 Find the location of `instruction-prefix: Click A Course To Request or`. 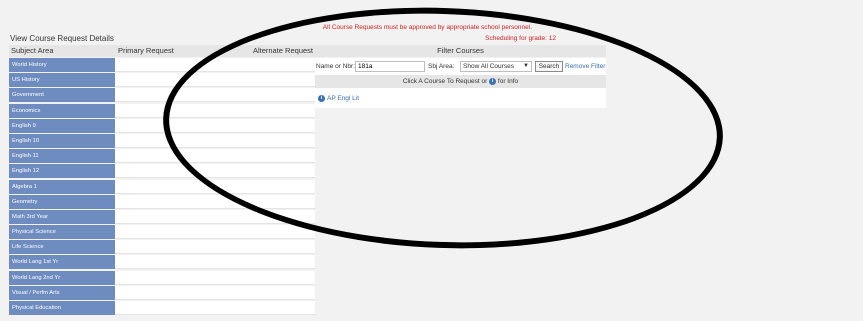

instruction-prefix: Click A Course To Request or is located at coordinates (445, 81).